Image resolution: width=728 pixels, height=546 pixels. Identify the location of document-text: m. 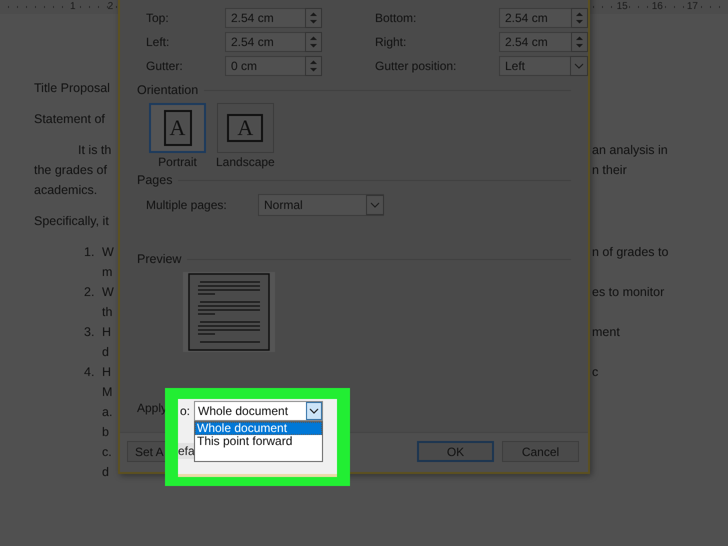
(107, 272).